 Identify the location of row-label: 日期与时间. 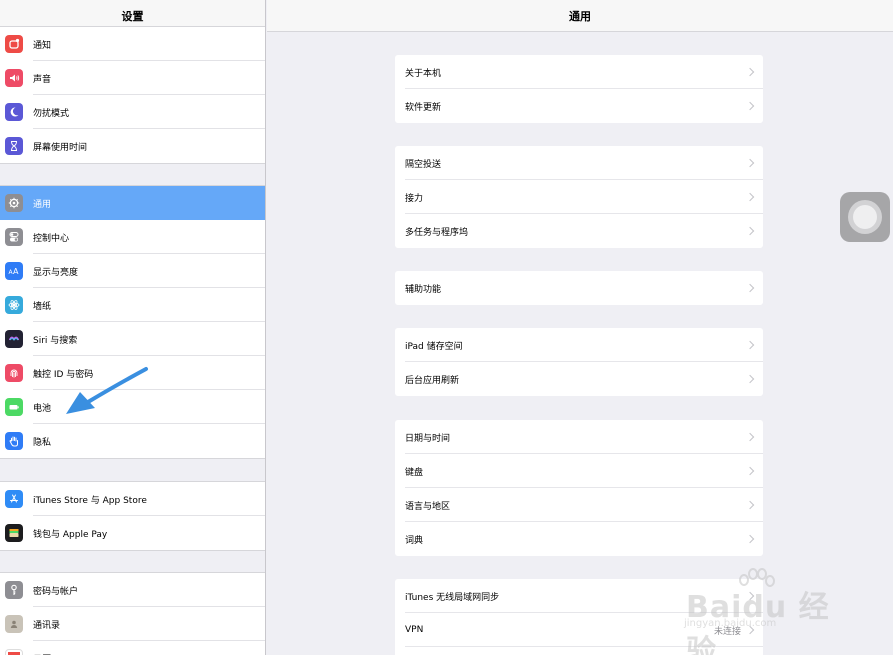
(428, 438).